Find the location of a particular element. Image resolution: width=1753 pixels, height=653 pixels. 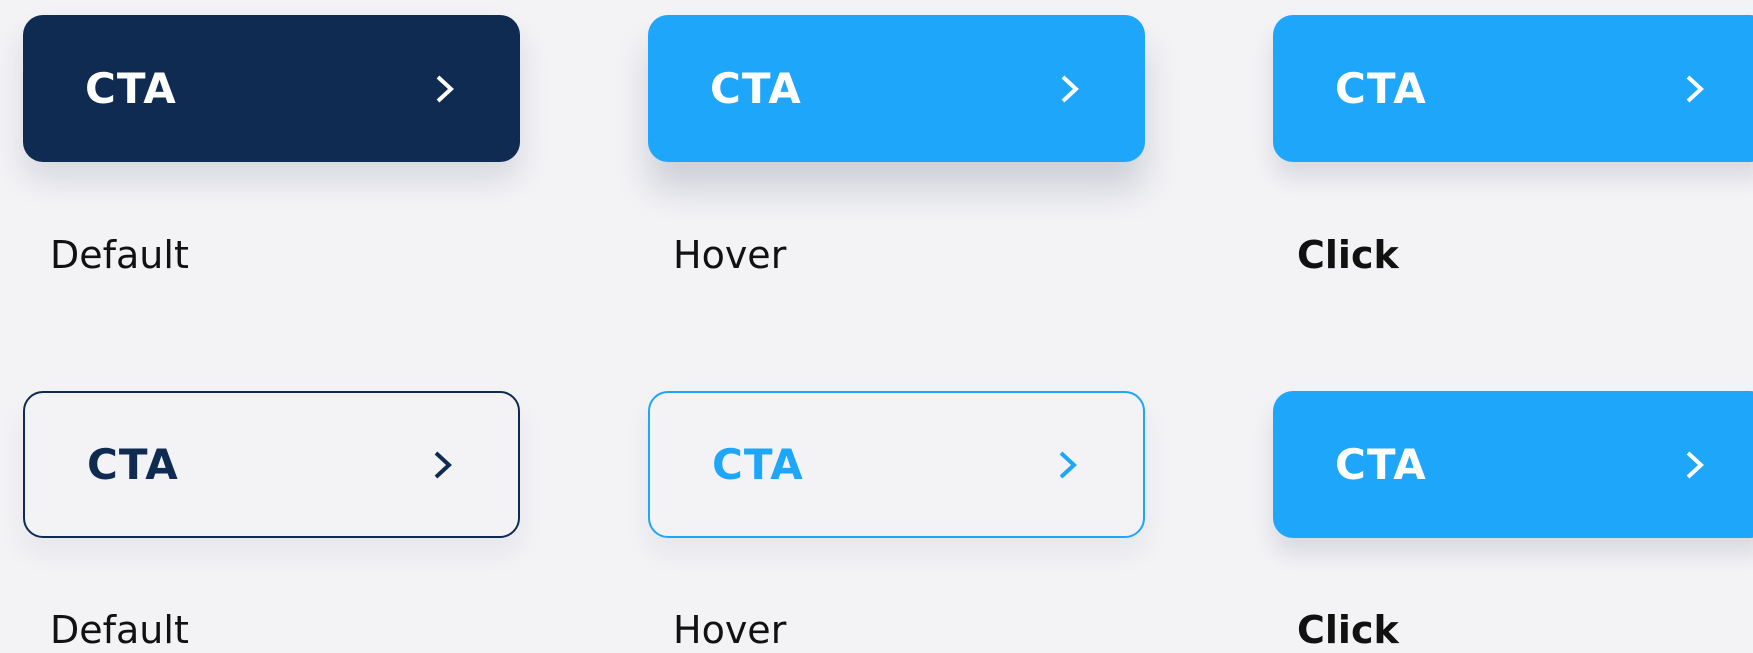

cta-button-hover: CTA is located at coordinates (896, 88).